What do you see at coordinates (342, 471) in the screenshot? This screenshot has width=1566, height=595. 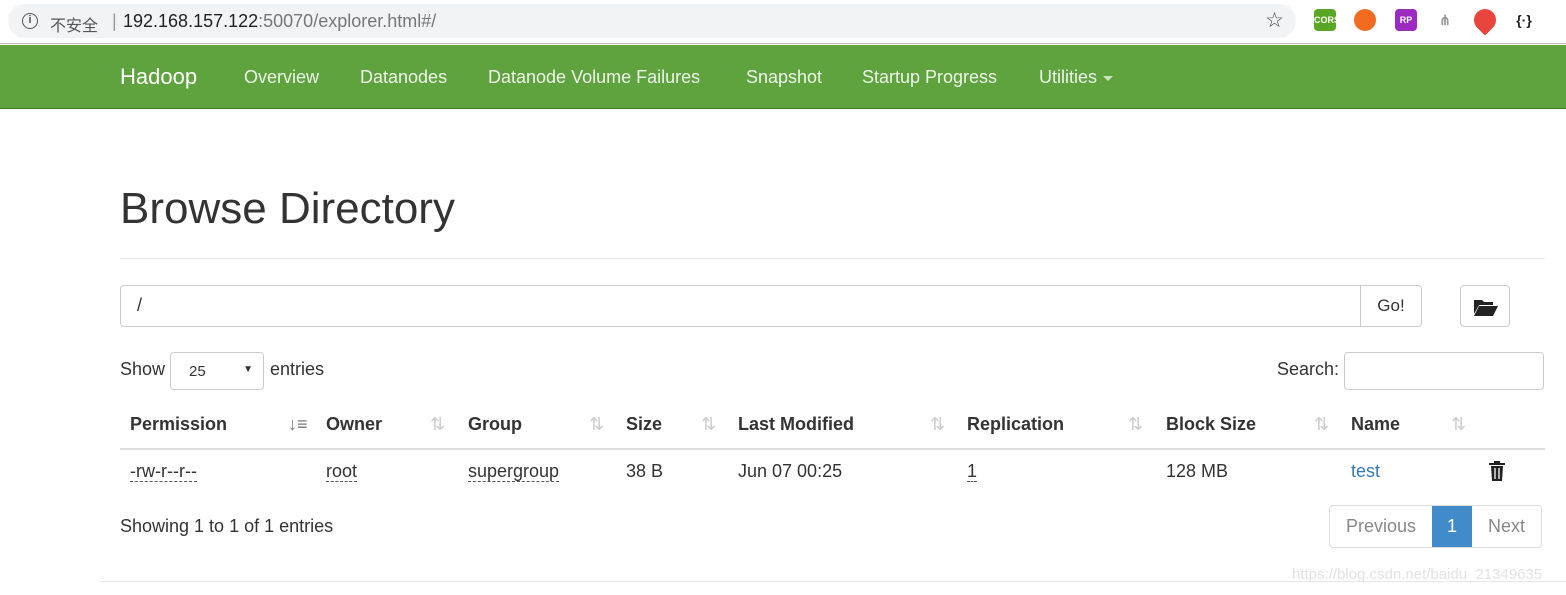 I see `owner-cell: root` at bounding box center [342, 471].